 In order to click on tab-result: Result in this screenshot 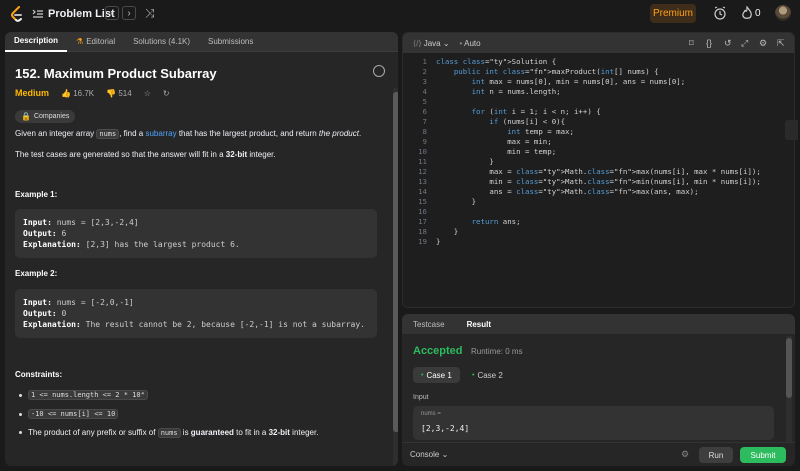, I will do `click(479, 324)`.